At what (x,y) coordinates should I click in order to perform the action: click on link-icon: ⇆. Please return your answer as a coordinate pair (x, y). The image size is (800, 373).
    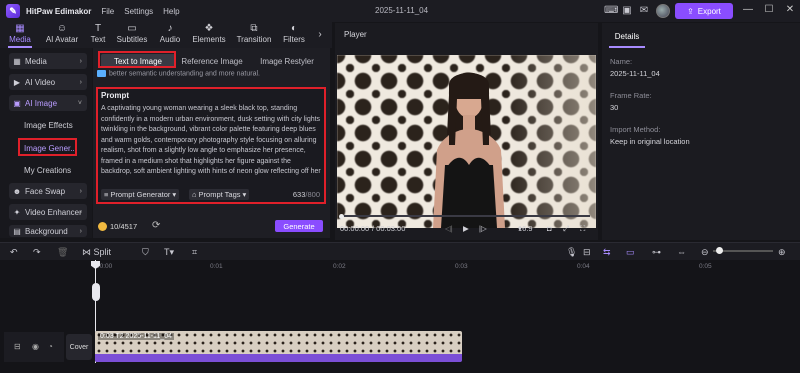
    Looking at the image, I should click on (607, 252).